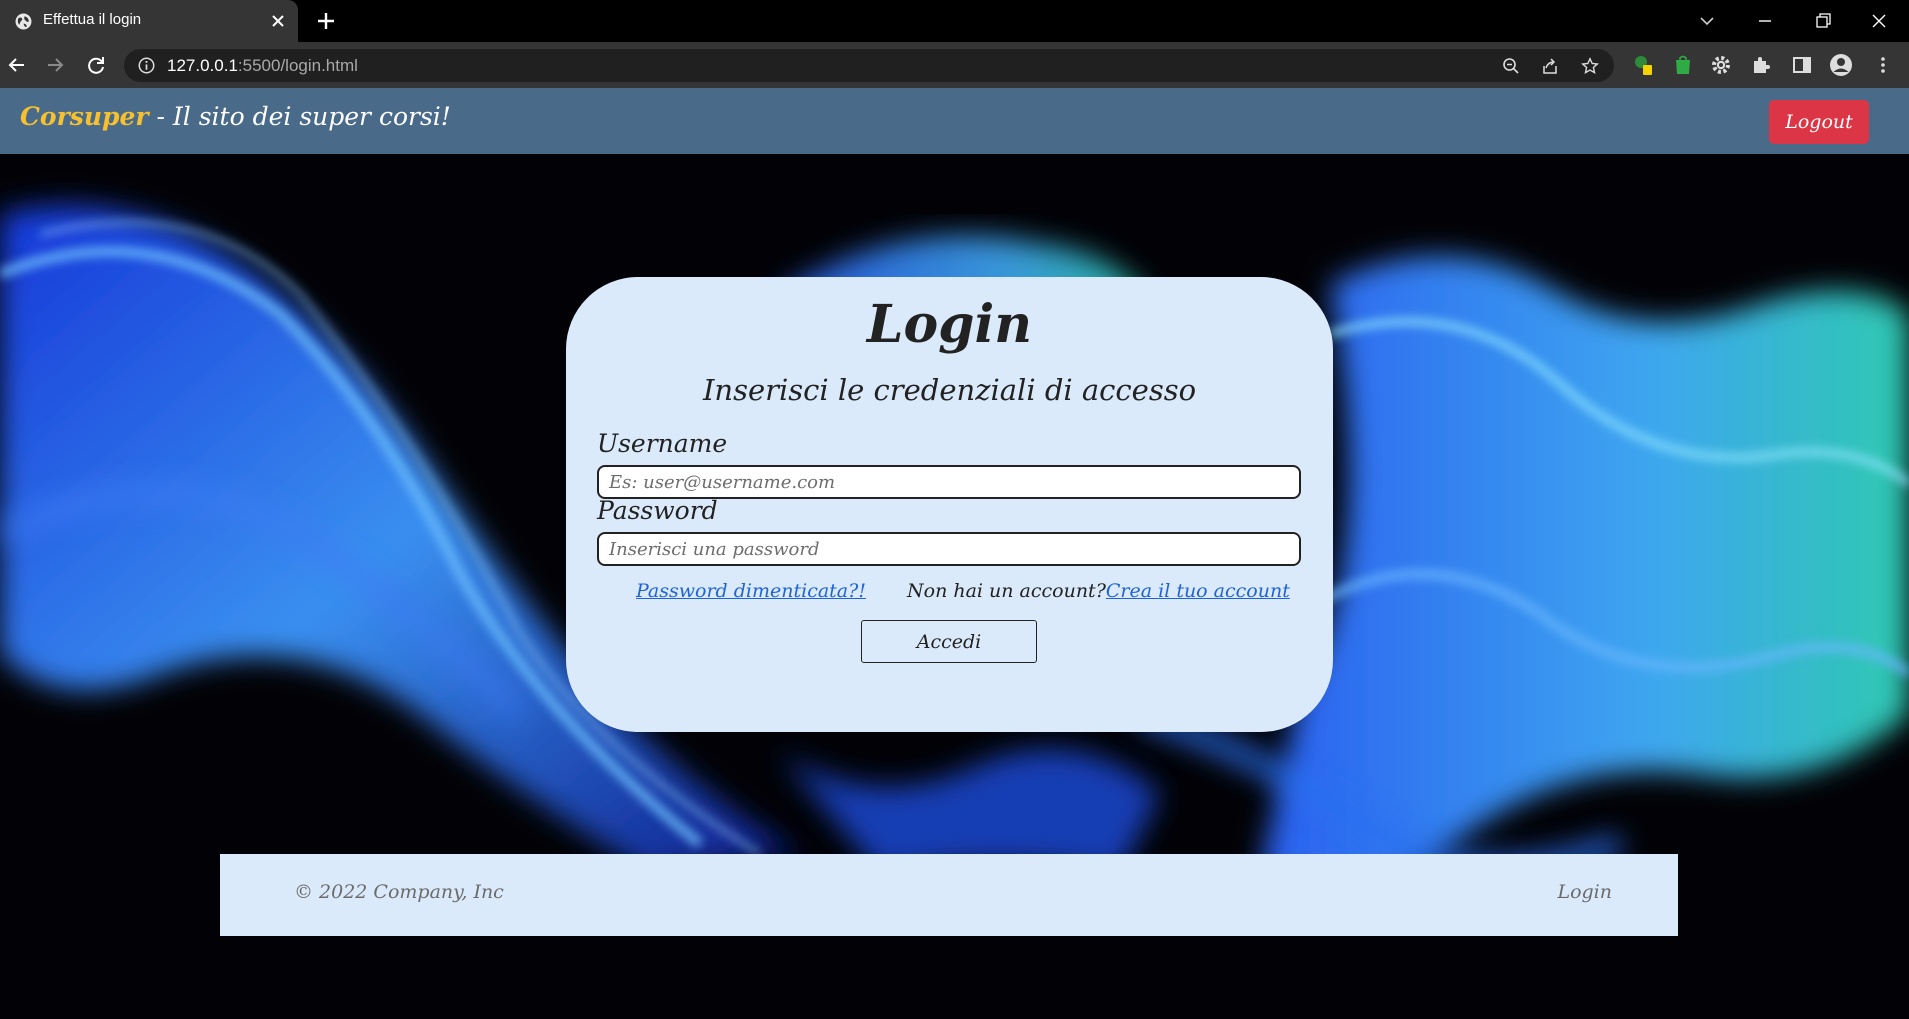  I want to click on forgot-password-row: Password dimenticata?!, so click(751, 591).